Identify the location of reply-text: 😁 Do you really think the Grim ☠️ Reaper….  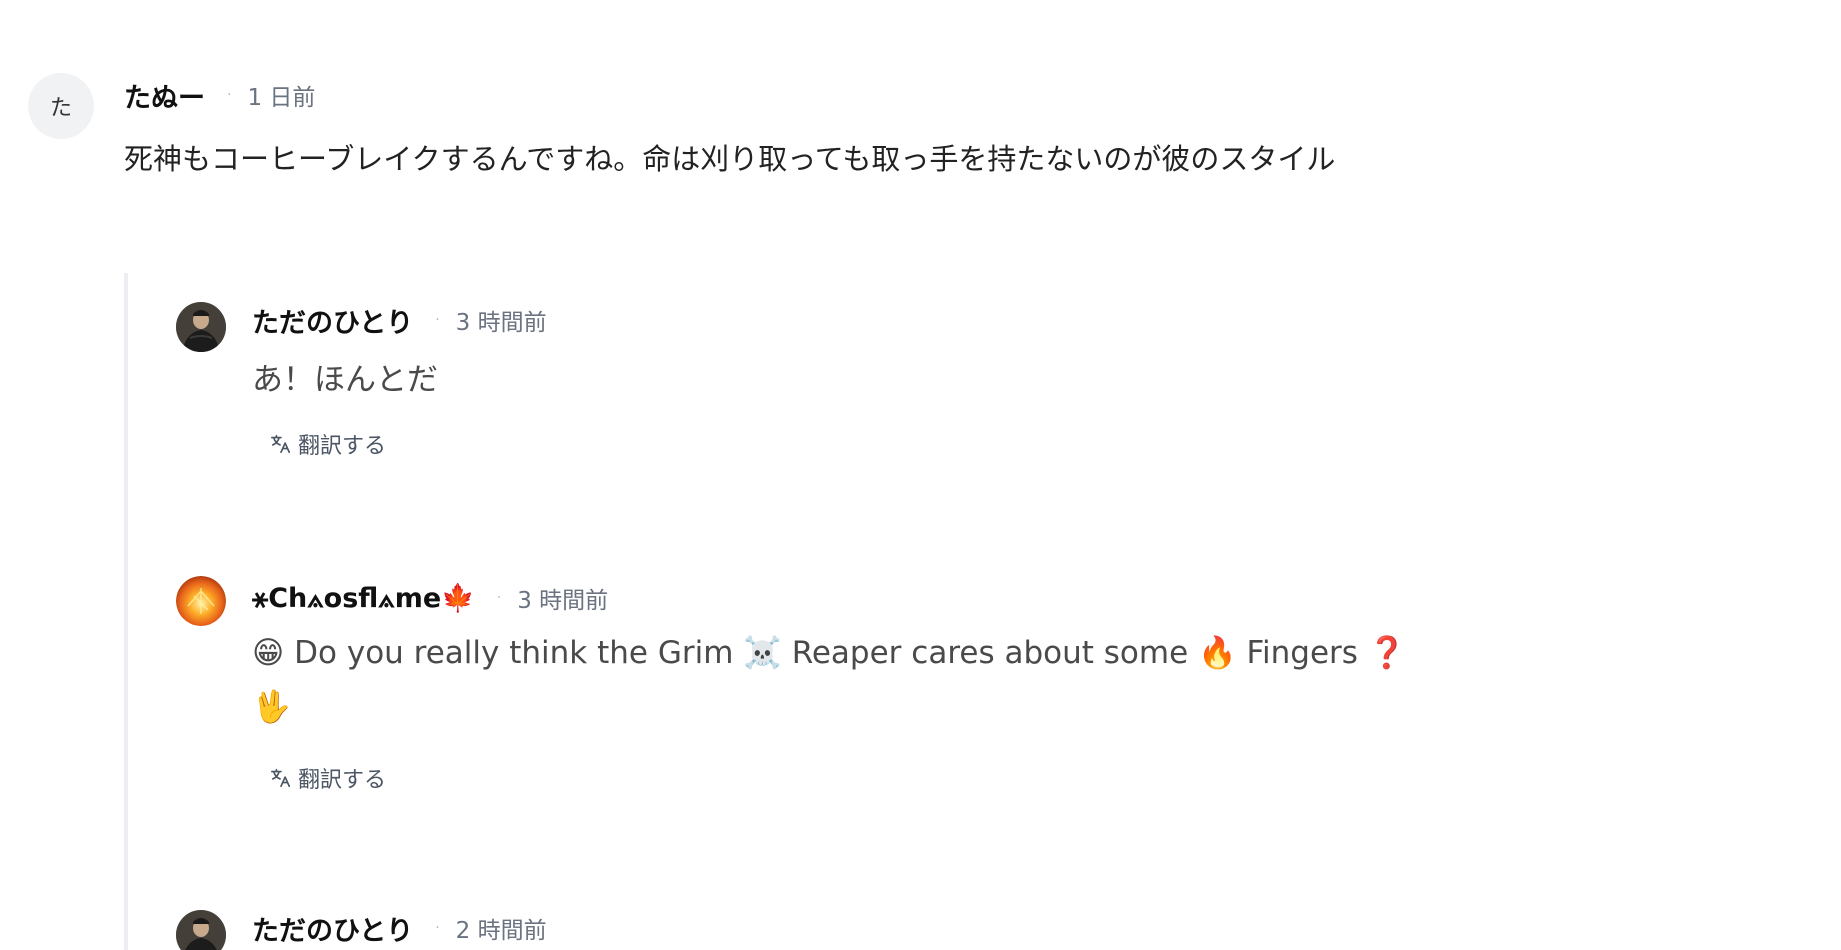
(829, 653).